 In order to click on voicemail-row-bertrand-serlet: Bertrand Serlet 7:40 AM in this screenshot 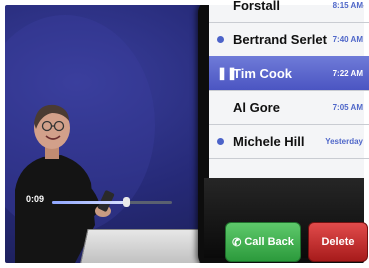, I will do `click(289, 39)`.